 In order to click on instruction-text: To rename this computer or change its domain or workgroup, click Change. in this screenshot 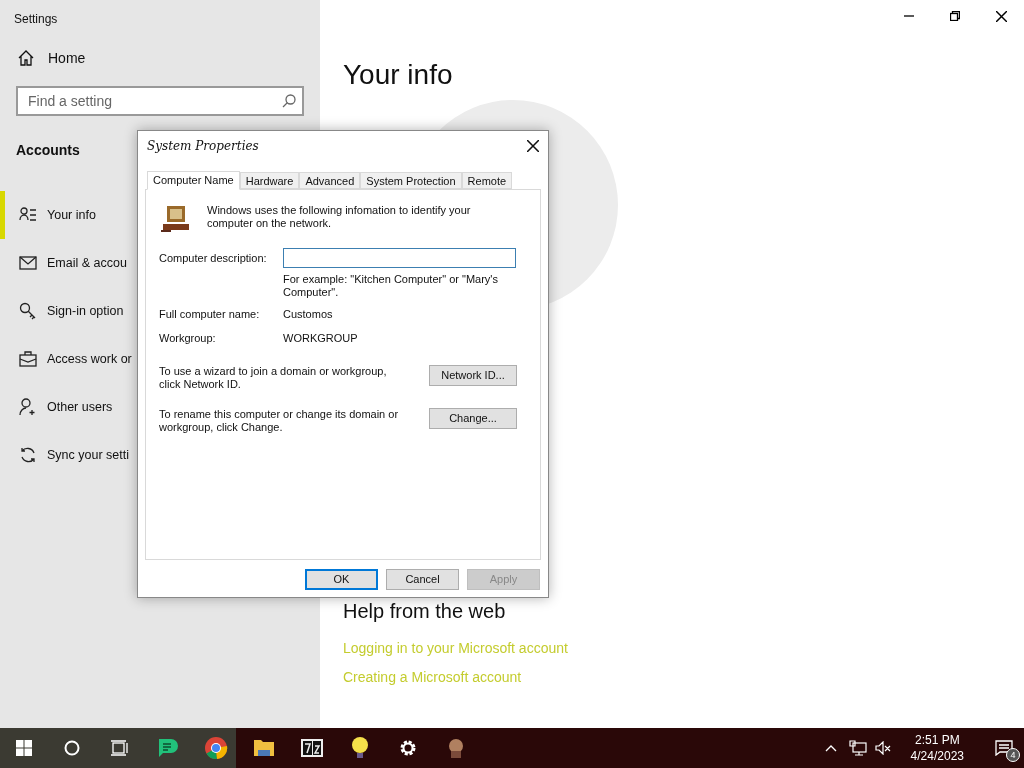, I will do `click(279, 421)`.